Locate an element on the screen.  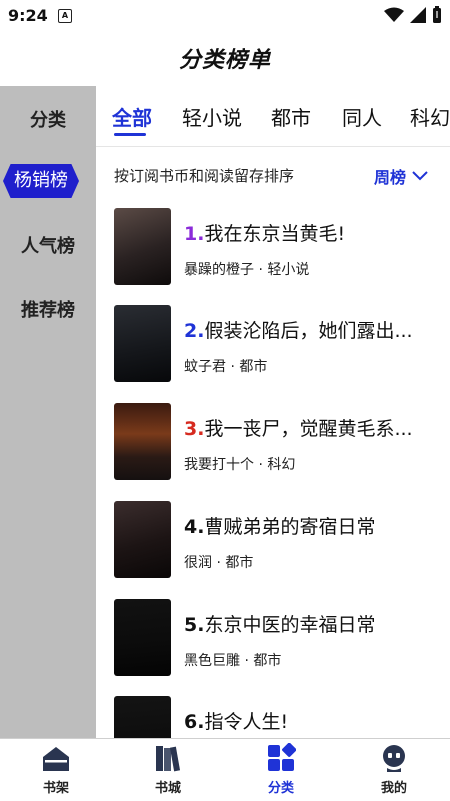
nav-bookstore: 书城 is located at coordinates (168, 769).